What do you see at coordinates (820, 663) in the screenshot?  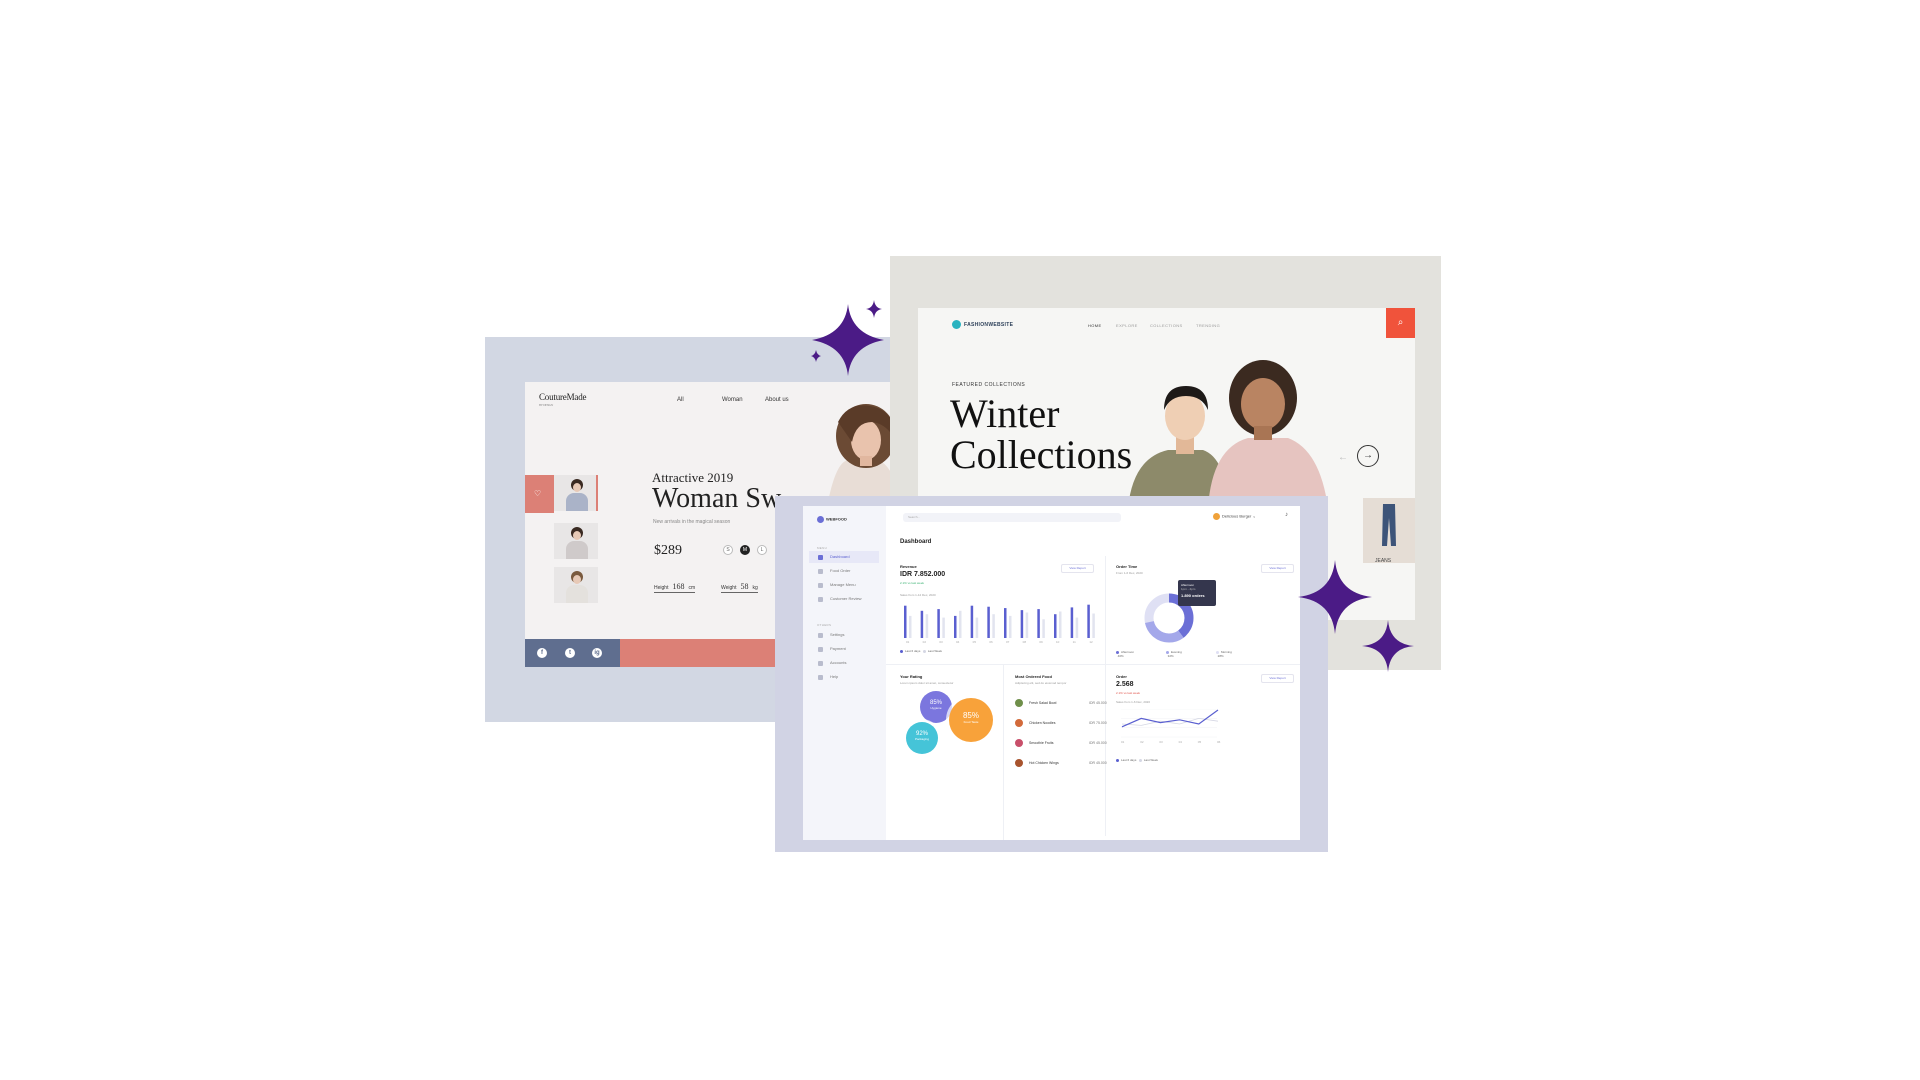 I see `user-icon` at bounding box center [820, 663].